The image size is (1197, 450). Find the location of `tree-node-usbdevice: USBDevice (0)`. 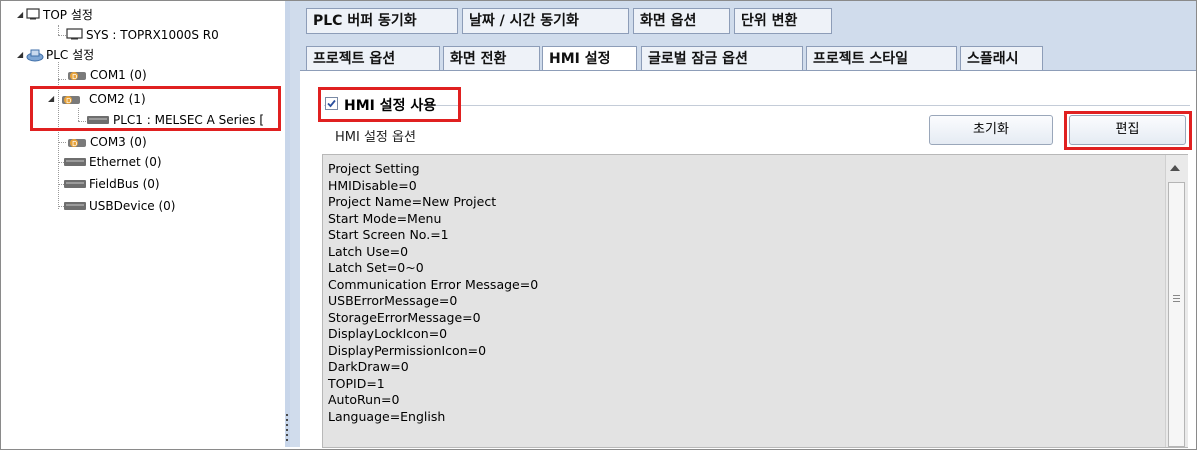

tree-node-usbdevice: USBDevice (0) is located at coordinates (101, 206).